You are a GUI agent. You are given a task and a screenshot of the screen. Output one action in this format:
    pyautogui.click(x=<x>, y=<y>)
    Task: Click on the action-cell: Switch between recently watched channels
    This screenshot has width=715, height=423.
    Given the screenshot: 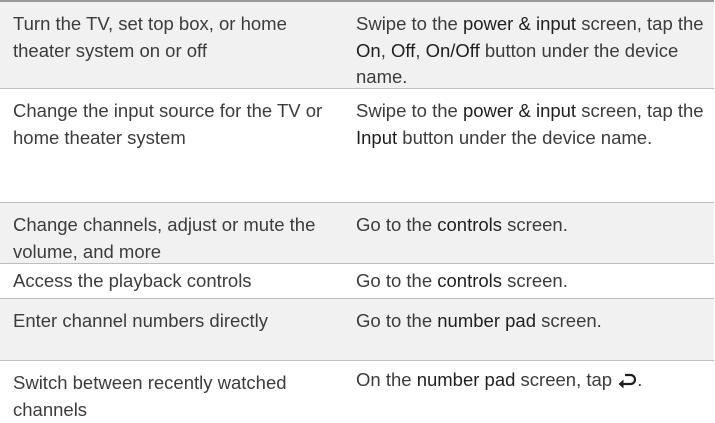 What is the action you would take?
    pyautogui.click(x=150, y=396)
    